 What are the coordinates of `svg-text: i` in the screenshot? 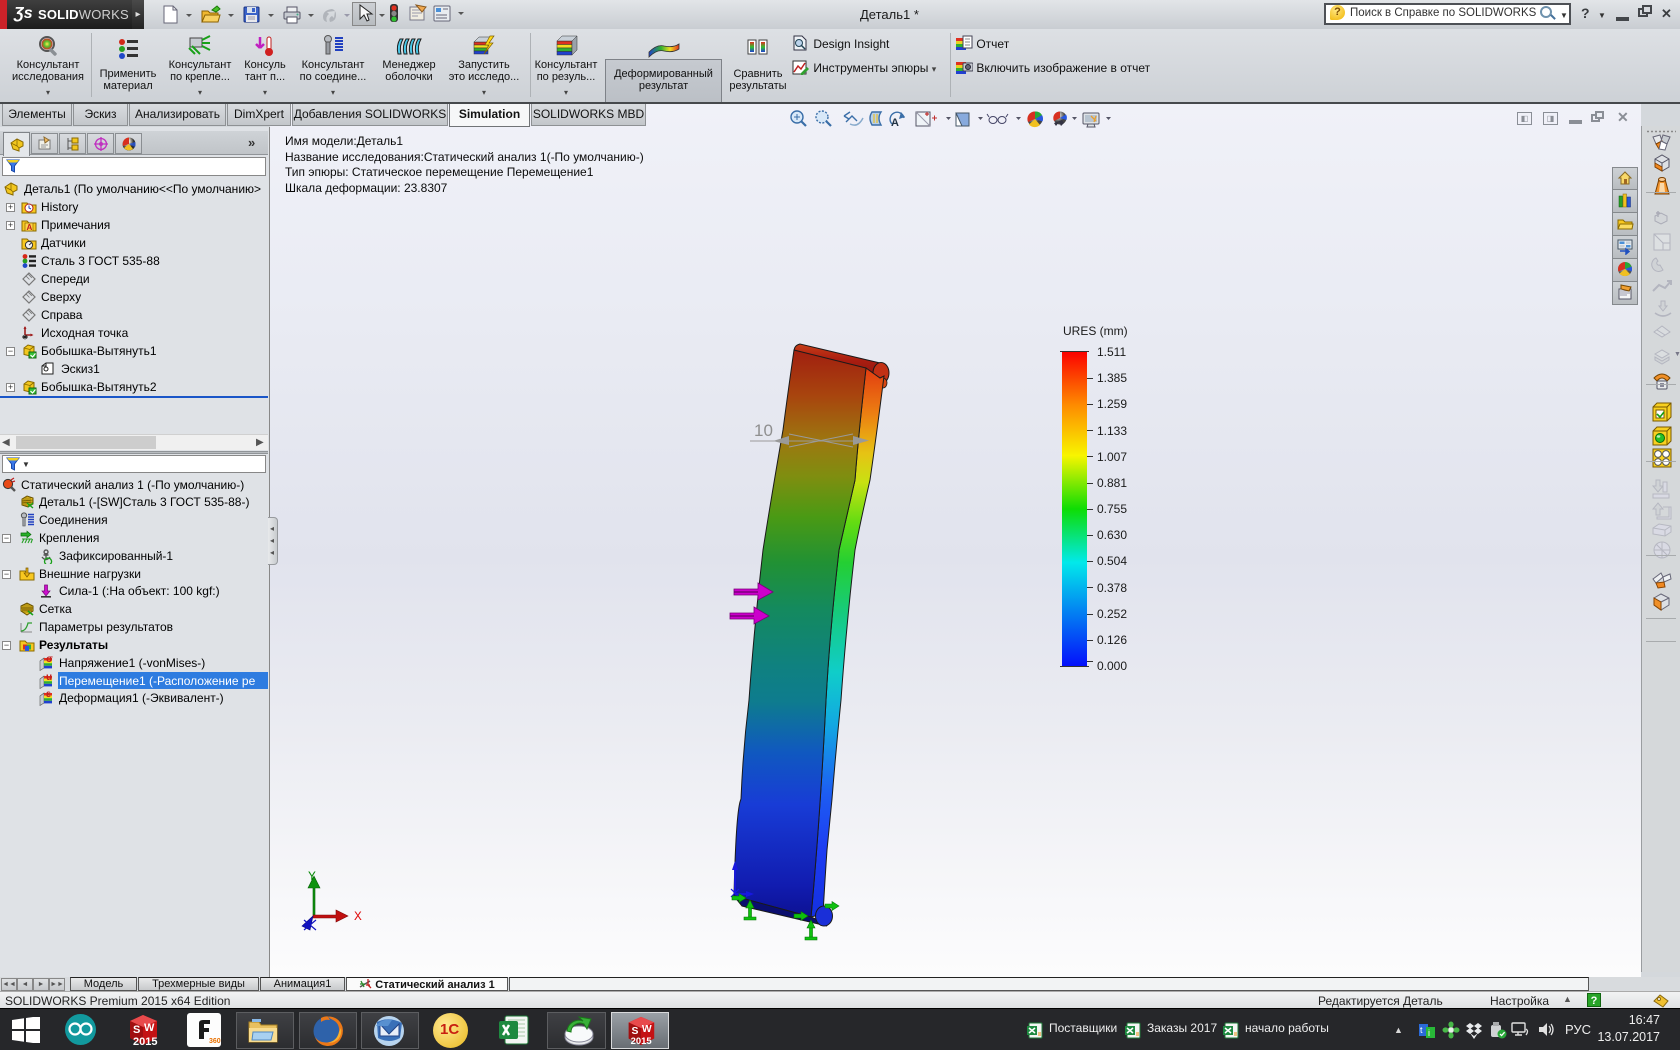 It's located at (1429, 1033).